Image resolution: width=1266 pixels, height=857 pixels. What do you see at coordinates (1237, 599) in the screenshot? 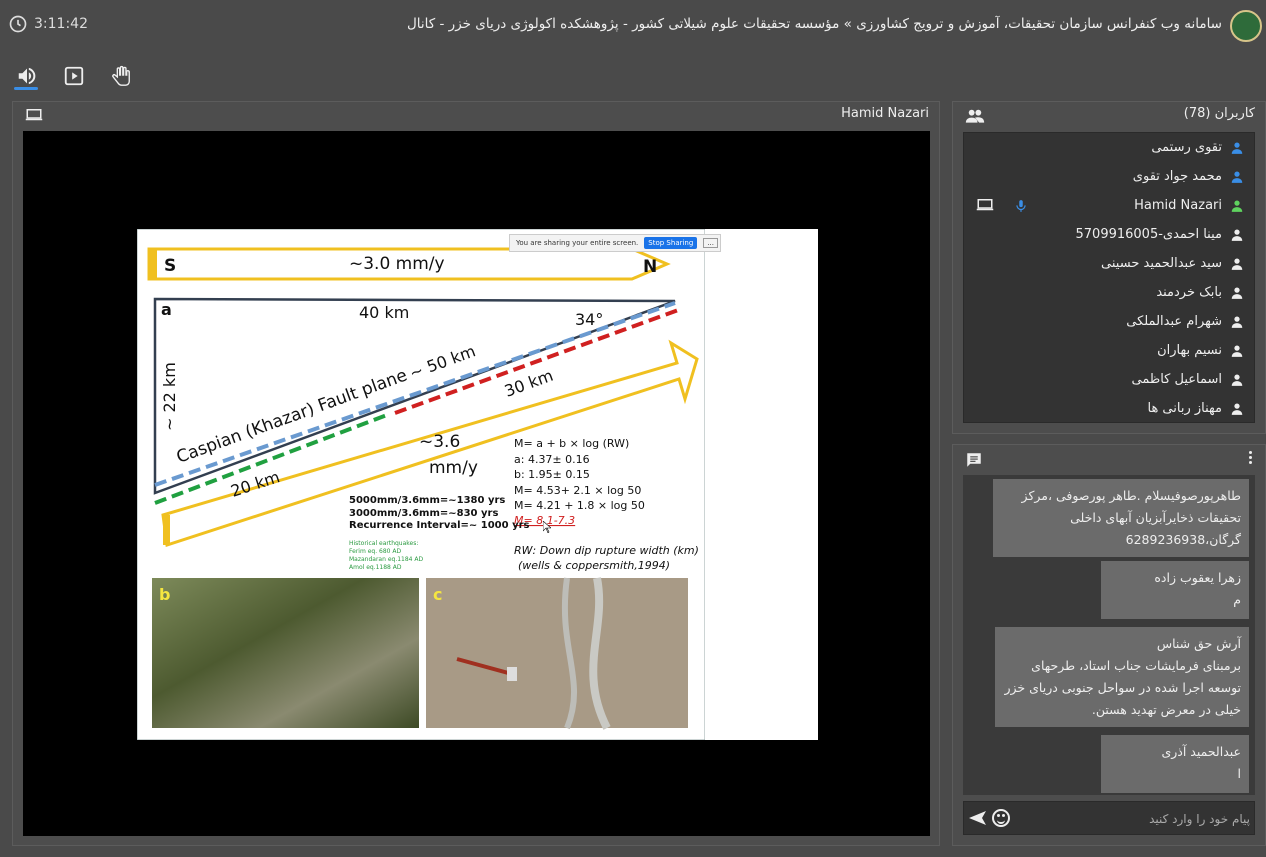
I see `message-text: م` at bounding box center [1237, 599].